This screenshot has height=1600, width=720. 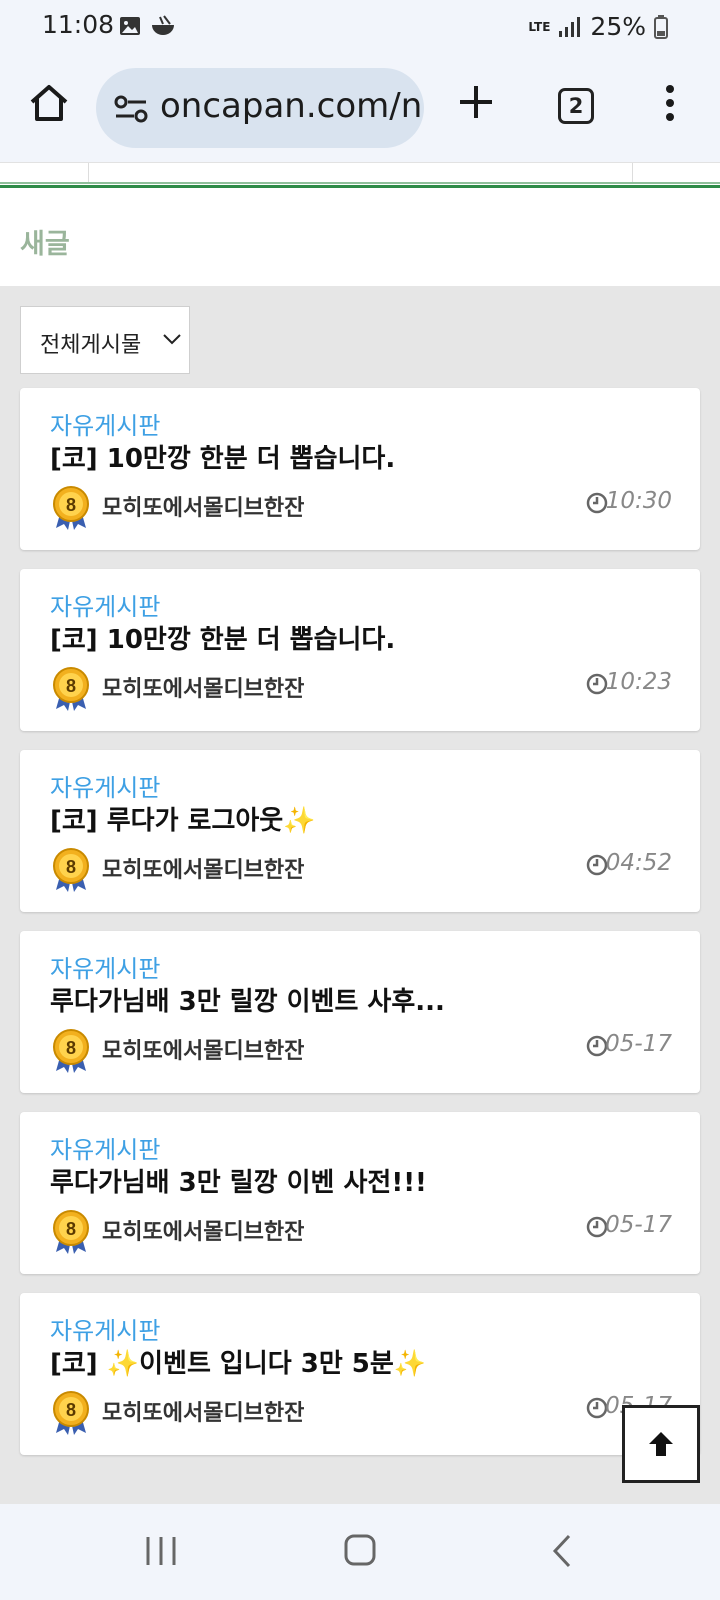 I want to click on arrow-up-icon, so click(x=661, y=1444).